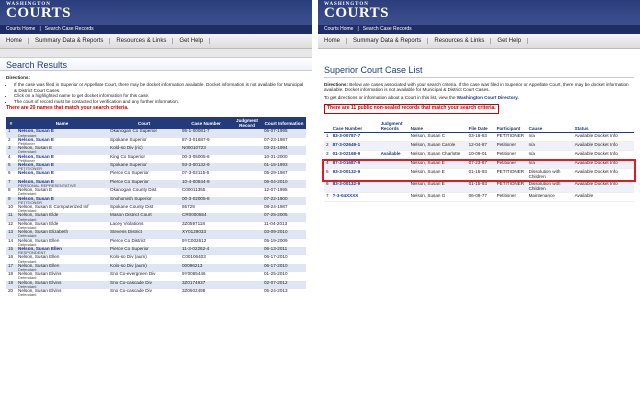 The width and height of the screenshot is (640, 400). I want to click on col-judgment-record: Judgment Record, so click(247, 123).